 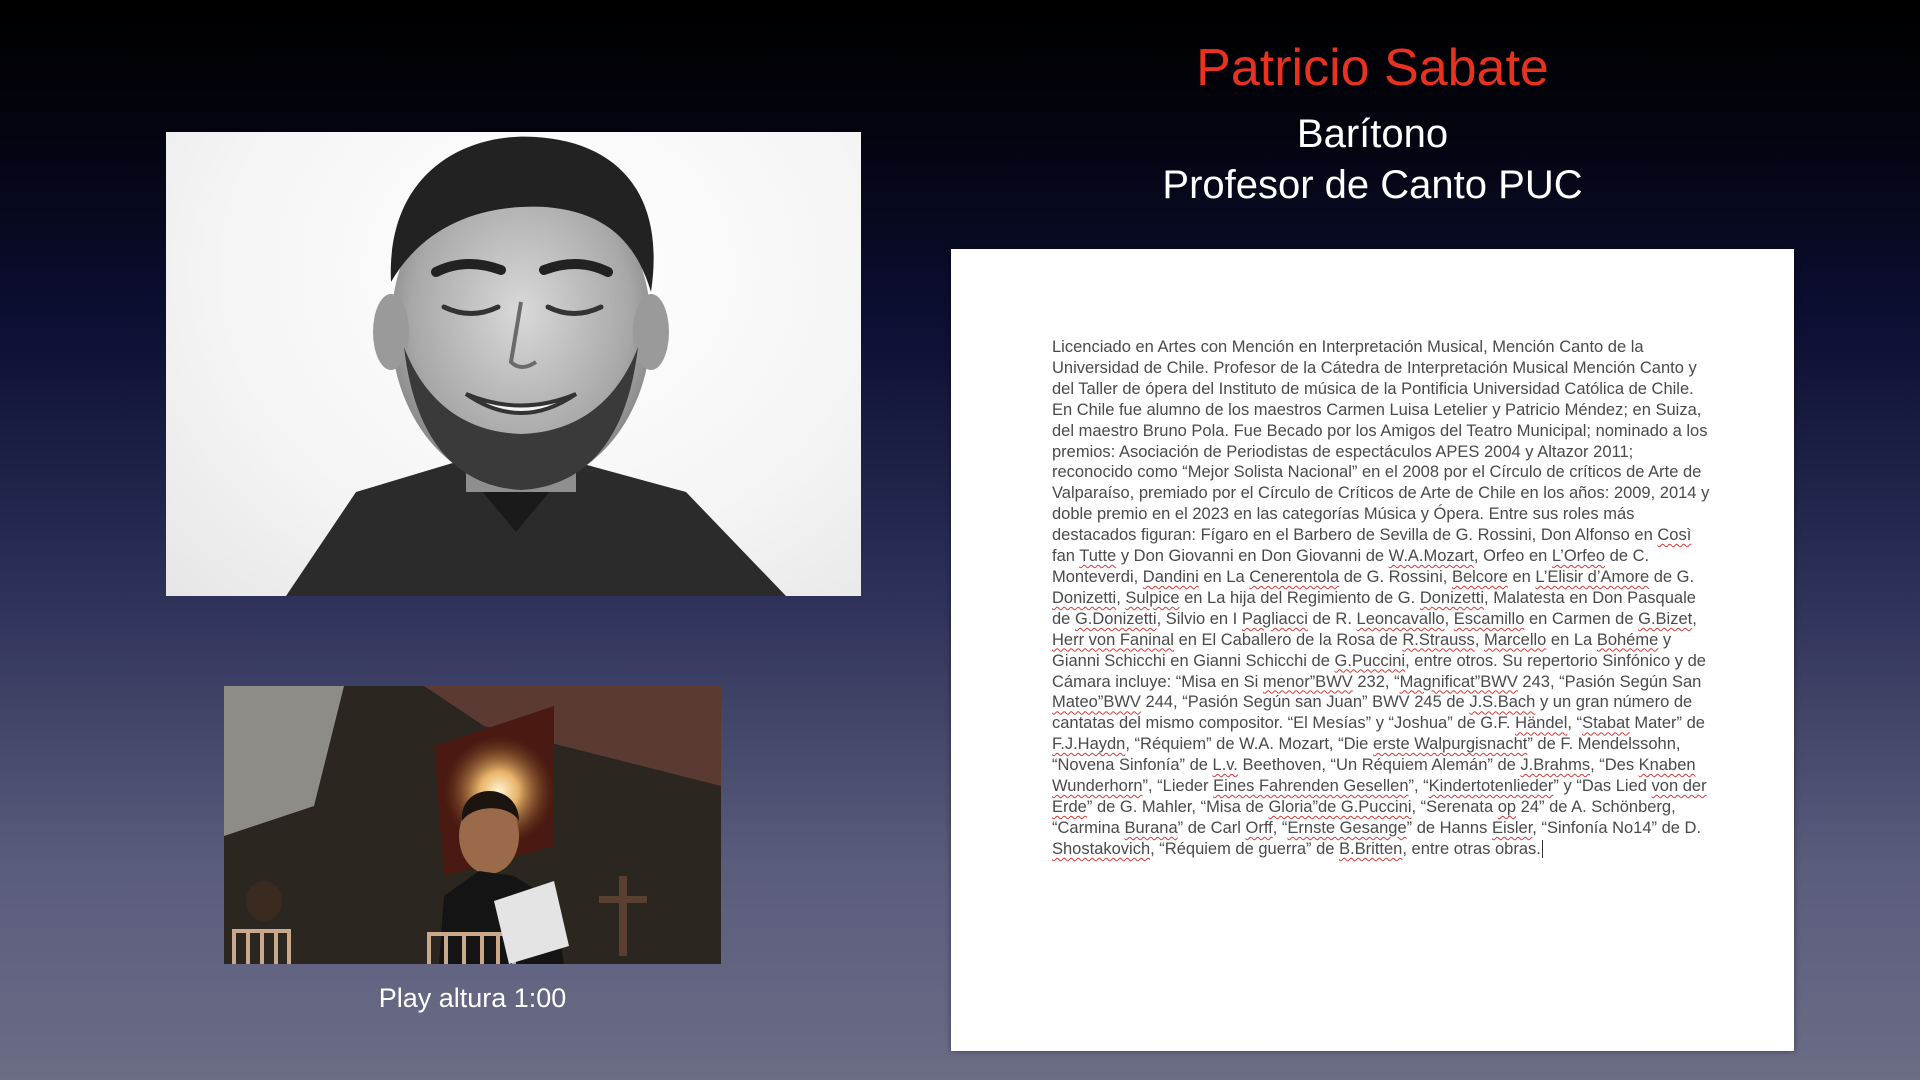 I want to click on slide-title: Patricio Sabate, so click(x=1372, y=68).